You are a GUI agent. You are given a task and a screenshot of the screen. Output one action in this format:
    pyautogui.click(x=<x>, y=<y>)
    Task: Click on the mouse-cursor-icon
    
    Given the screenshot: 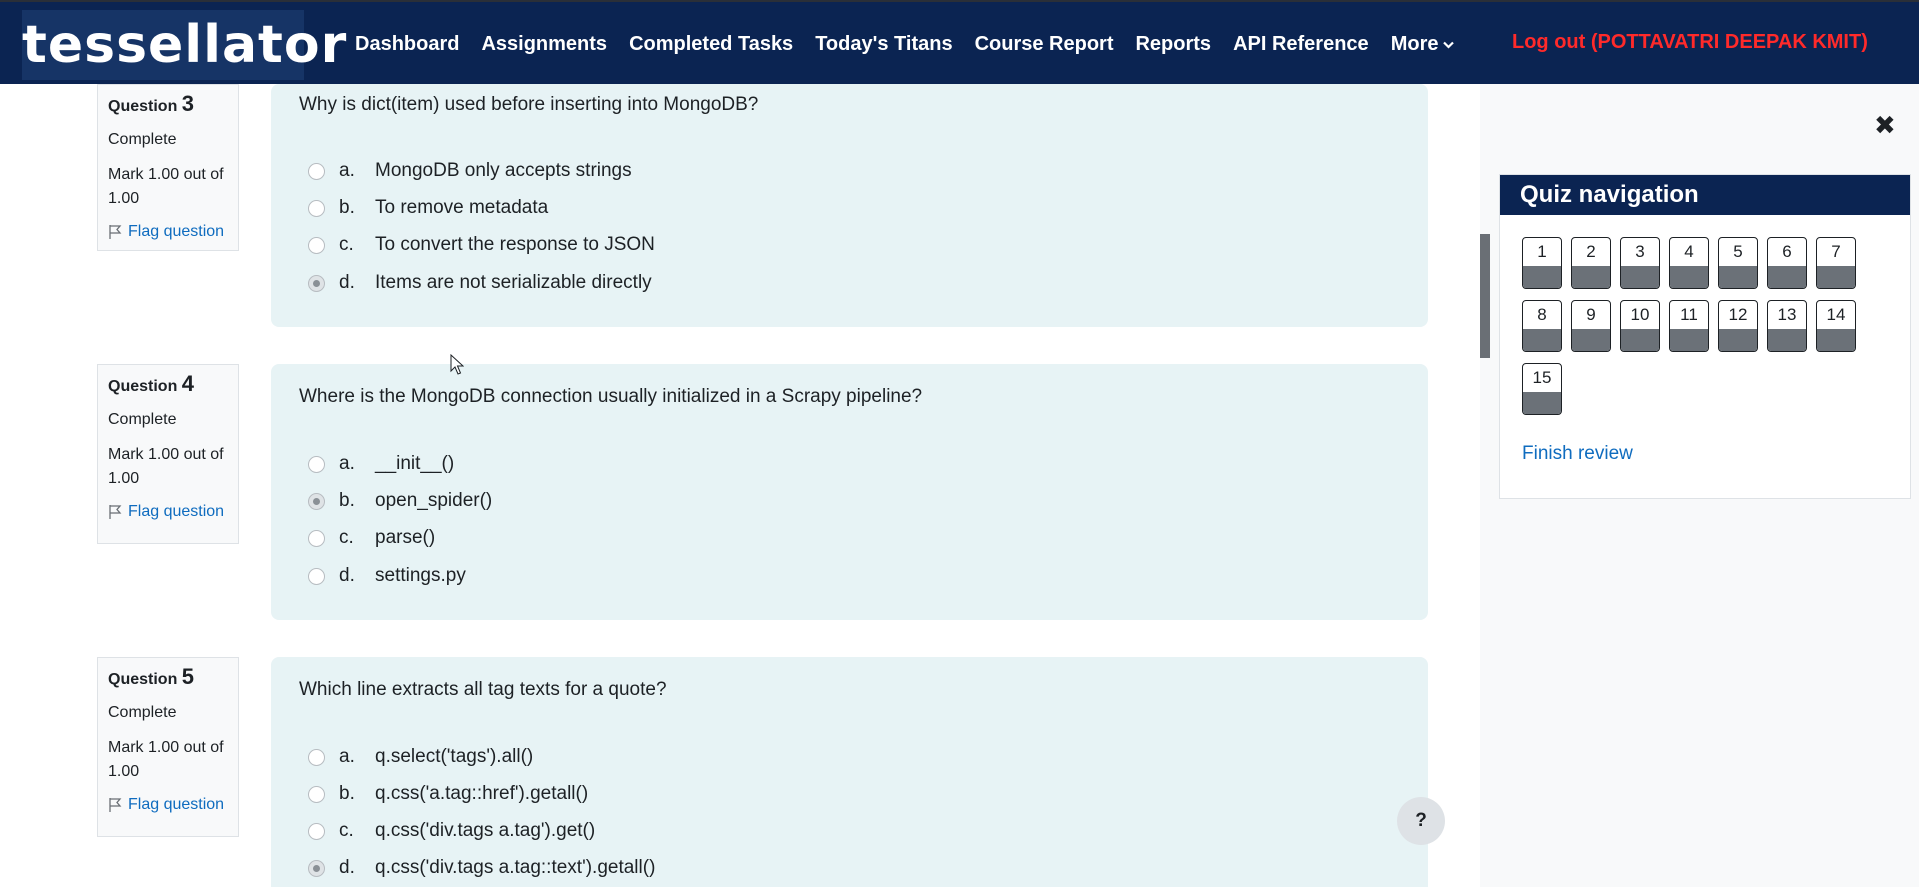 What is the action you would take?
    pyautogui.click(x=457, y=364)
    